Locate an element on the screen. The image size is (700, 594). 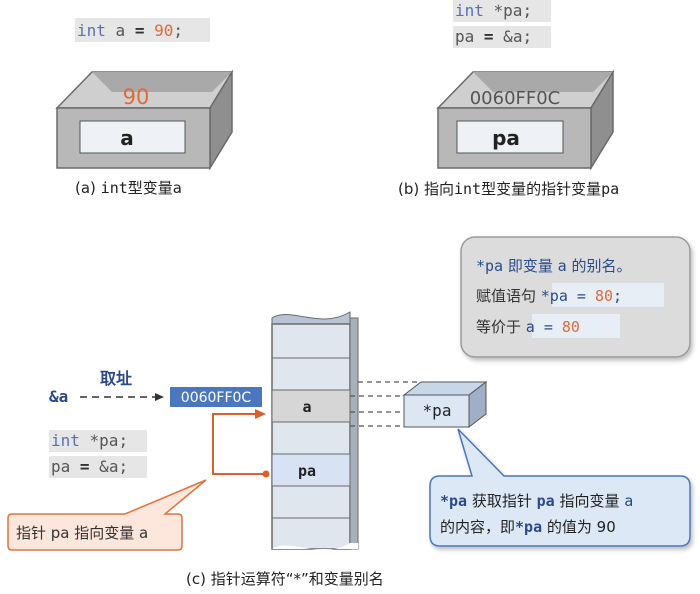
pointer-note-text: 指针 pa 指向变量 a is located at coordinates (82, 533).